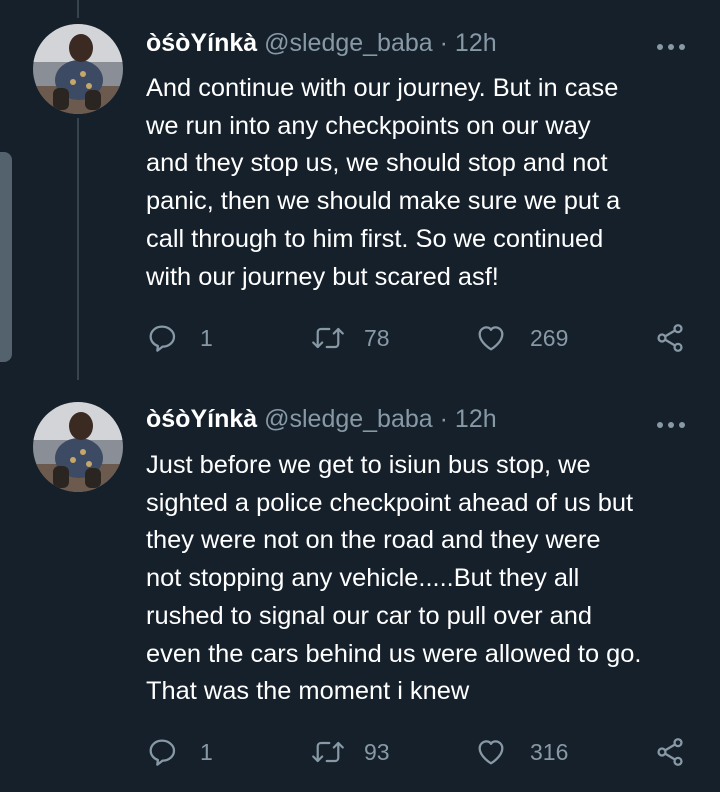 The width and height of the screenshot is (720, 792). I want to click on action-bar: 1 93 316, so click(421, 752).